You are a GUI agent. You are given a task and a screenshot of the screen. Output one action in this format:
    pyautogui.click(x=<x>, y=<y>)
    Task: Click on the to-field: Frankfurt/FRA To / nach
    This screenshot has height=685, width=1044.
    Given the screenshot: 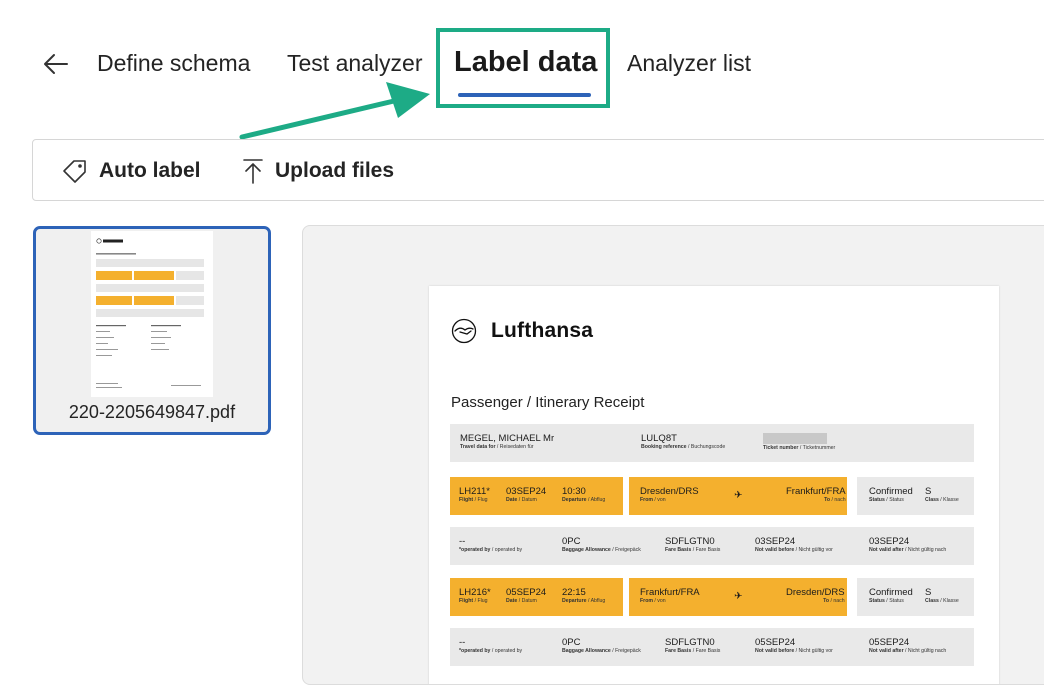 What is the action you would take?
    pyautogui.click(x=816, y=495)
    